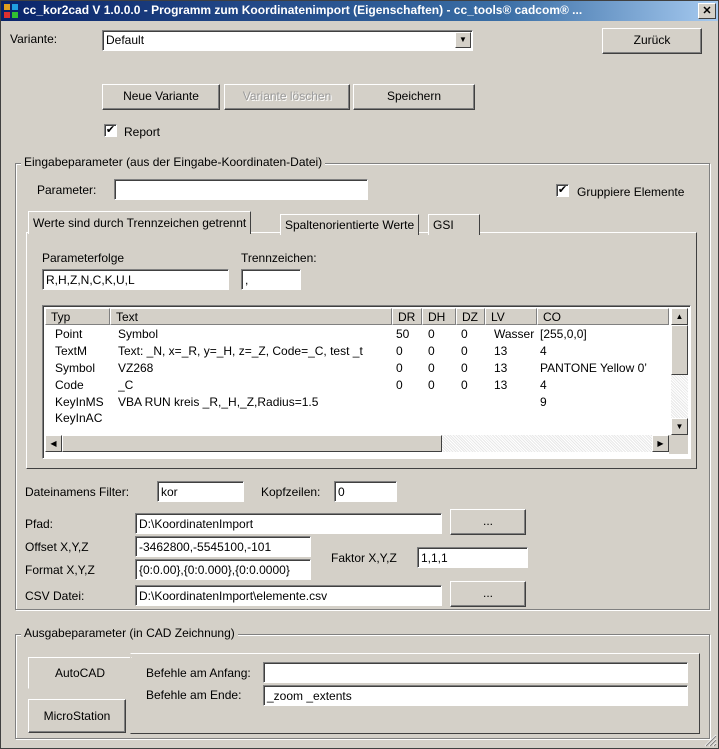 This screenshot has width=719, height=749. What do you see at coordinates (125, 40) in the screenshot?
I see `variant-selected-value: Default` at bounding box center [125, 40].